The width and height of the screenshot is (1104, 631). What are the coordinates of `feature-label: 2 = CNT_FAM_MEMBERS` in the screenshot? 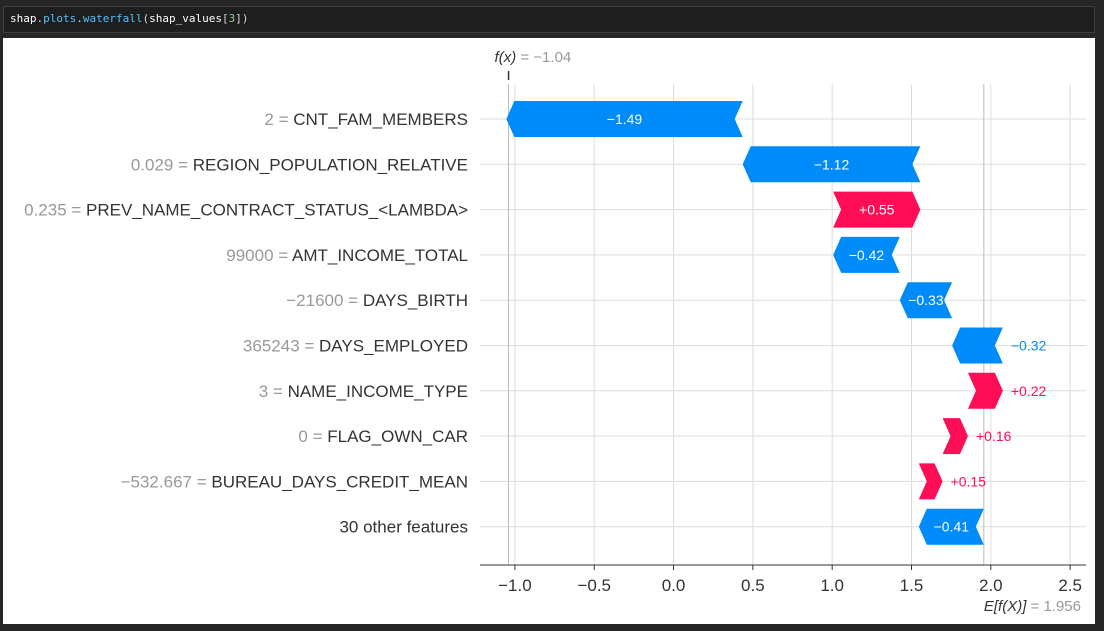 It's located at (366, 119).